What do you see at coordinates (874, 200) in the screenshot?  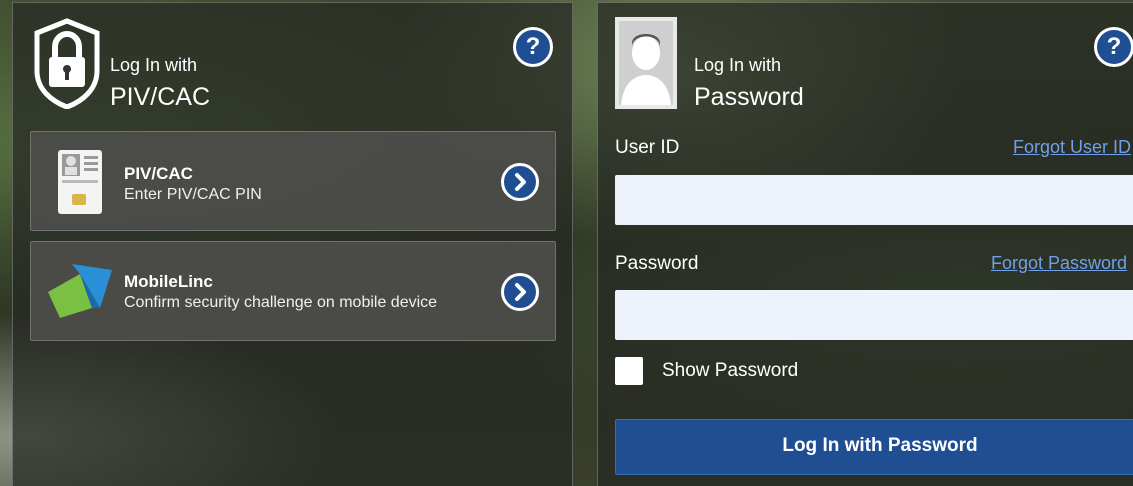 I see `user-id-input` at bounding box center [874, 200].